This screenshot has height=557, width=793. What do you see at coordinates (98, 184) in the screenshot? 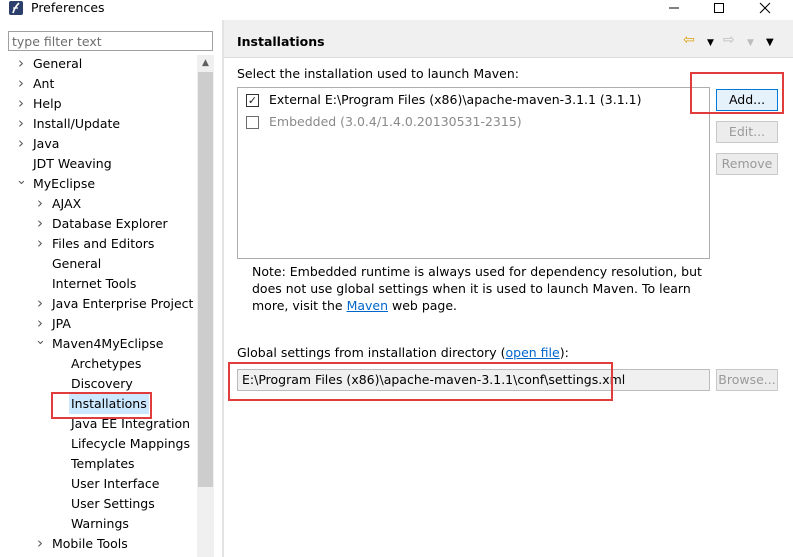
I see `tree-item: ⌄ MyEclipse` at bounding box center [98, 184].